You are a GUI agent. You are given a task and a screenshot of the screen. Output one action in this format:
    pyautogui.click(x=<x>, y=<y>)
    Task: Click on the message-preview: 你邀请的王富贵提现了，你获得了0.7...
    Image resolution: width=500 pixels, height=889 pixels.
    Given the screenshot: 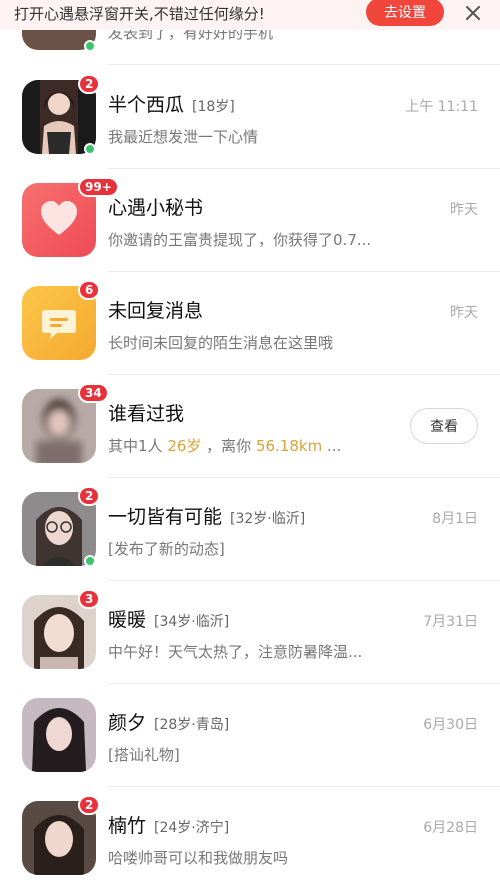 What is the action you would take?
    pyautogui.click(x=240, y=240)
    